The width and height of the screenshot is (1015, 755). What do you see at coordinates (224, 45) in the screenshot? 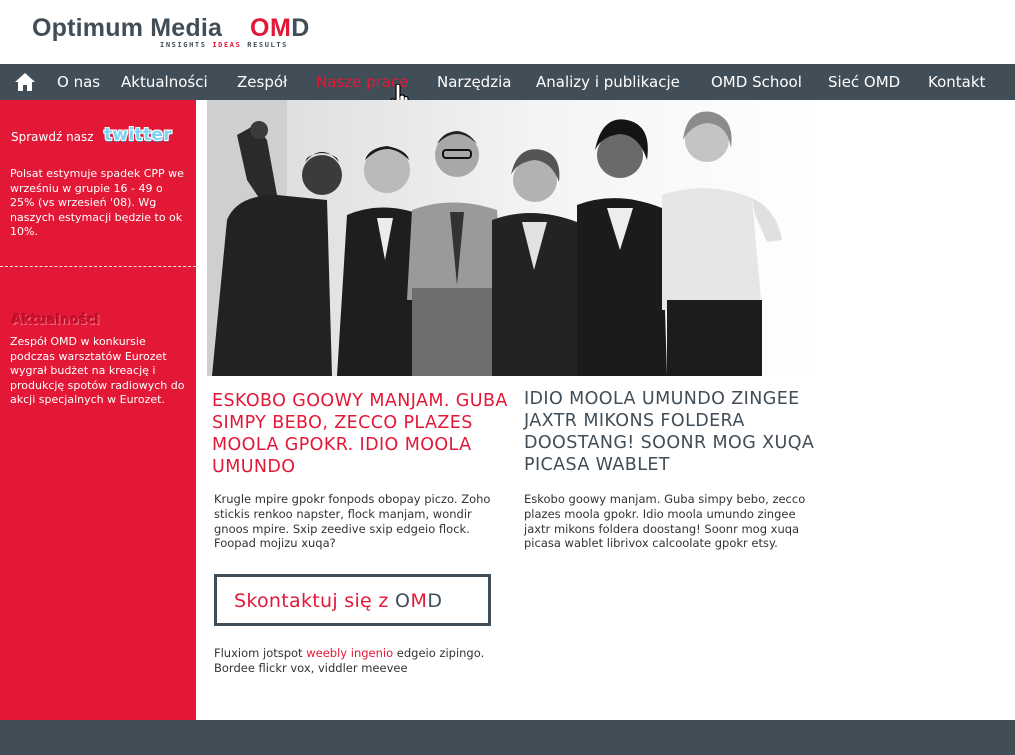
I see `logo-tagline: INSIGHTS IDEAS RESULTS` at bounding box center [224, 45].